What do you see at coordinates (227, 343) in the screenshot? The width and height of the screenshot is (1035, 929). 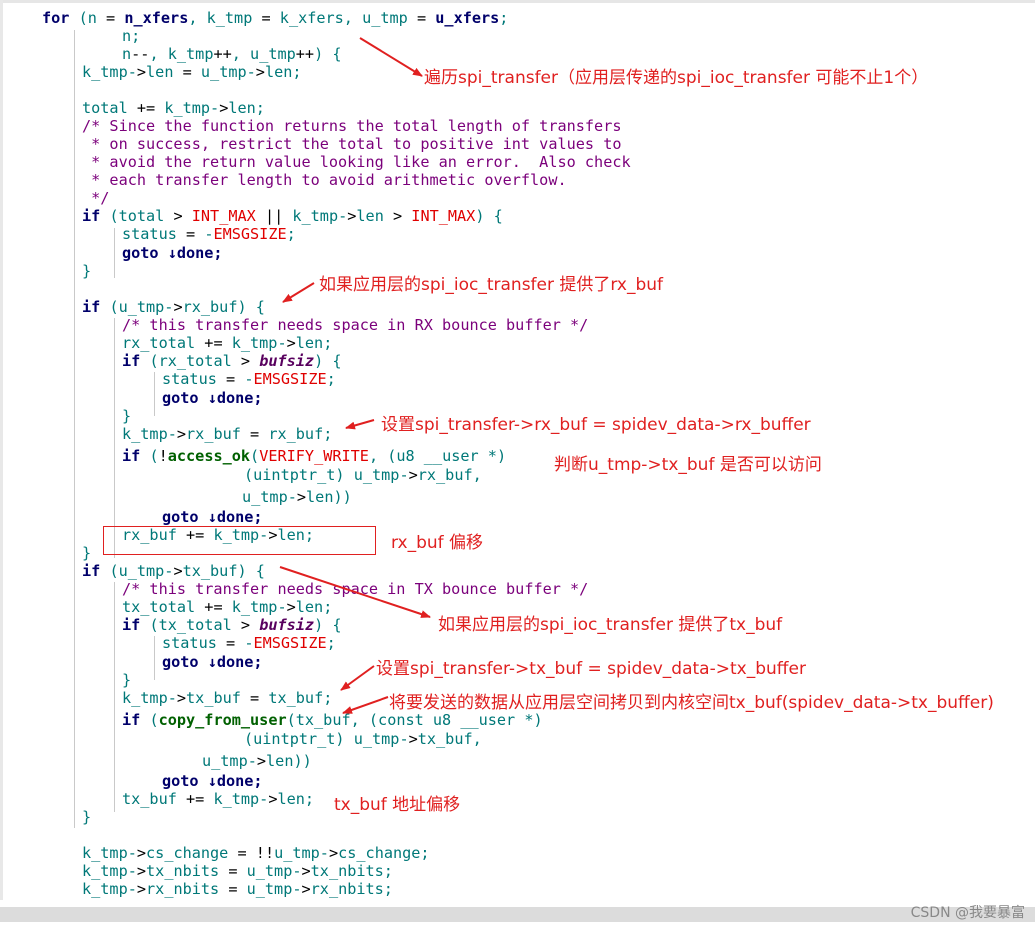 I see `code-line: rx_total += k_tmp->len;` at bounding box center [227, 343].